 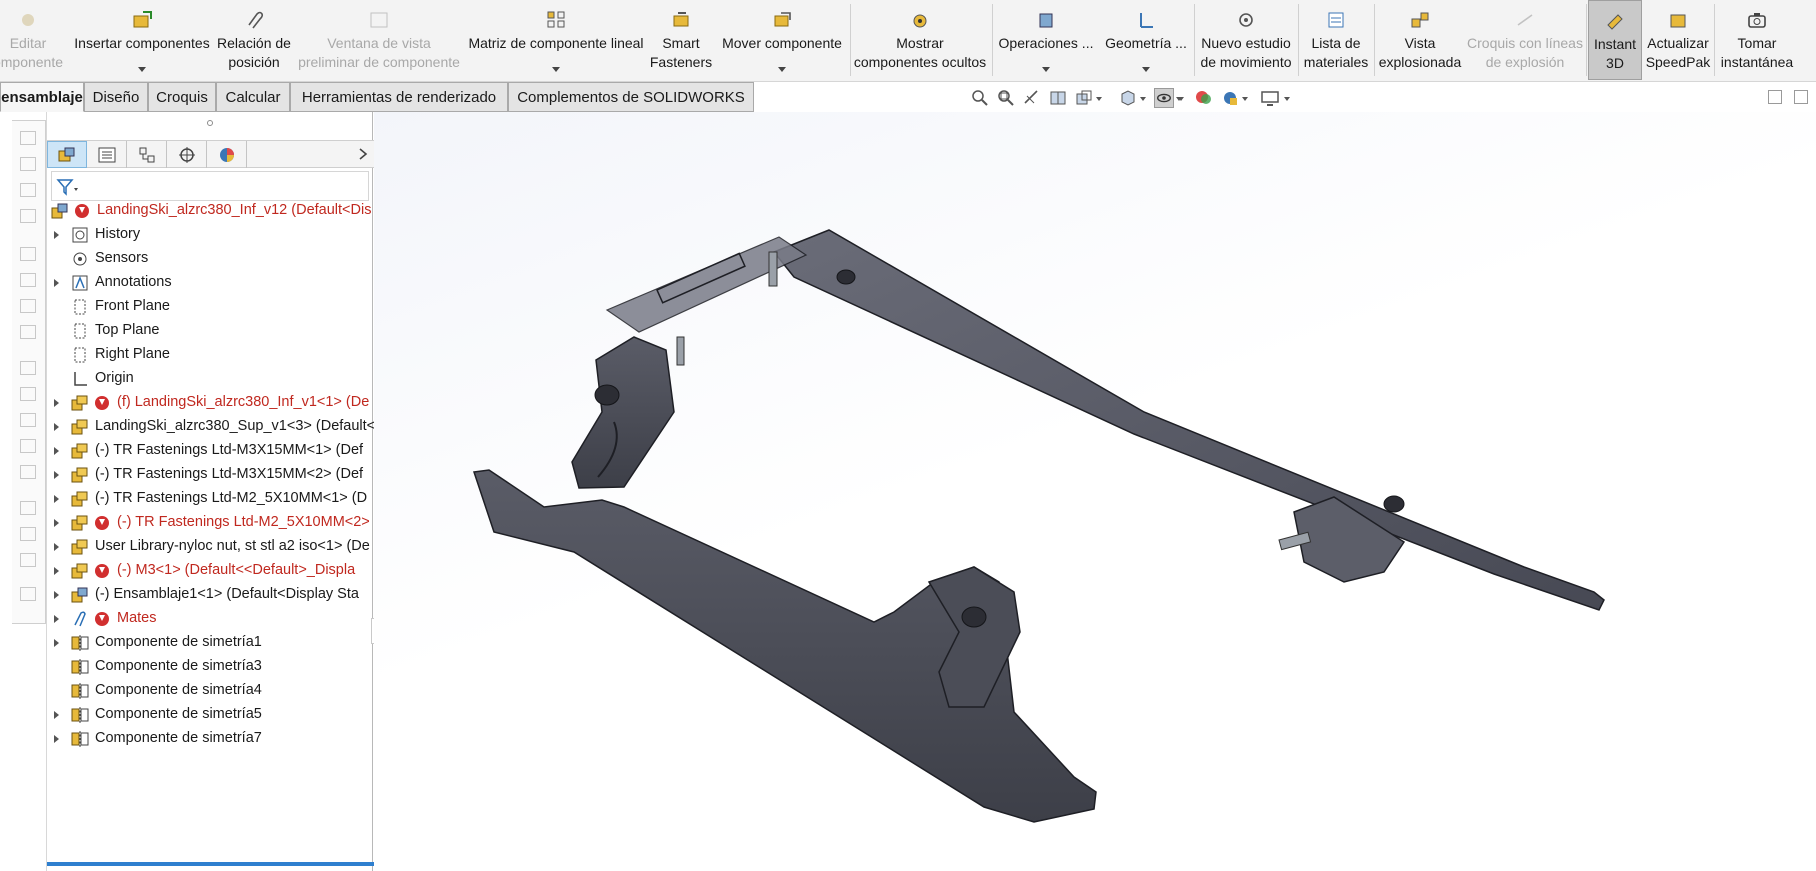 What do you see at coordinates (556, 40) in the screenshot?
I see `linear-pattern-button: Matriz de componente lineal` at bounding box center [556, 40].